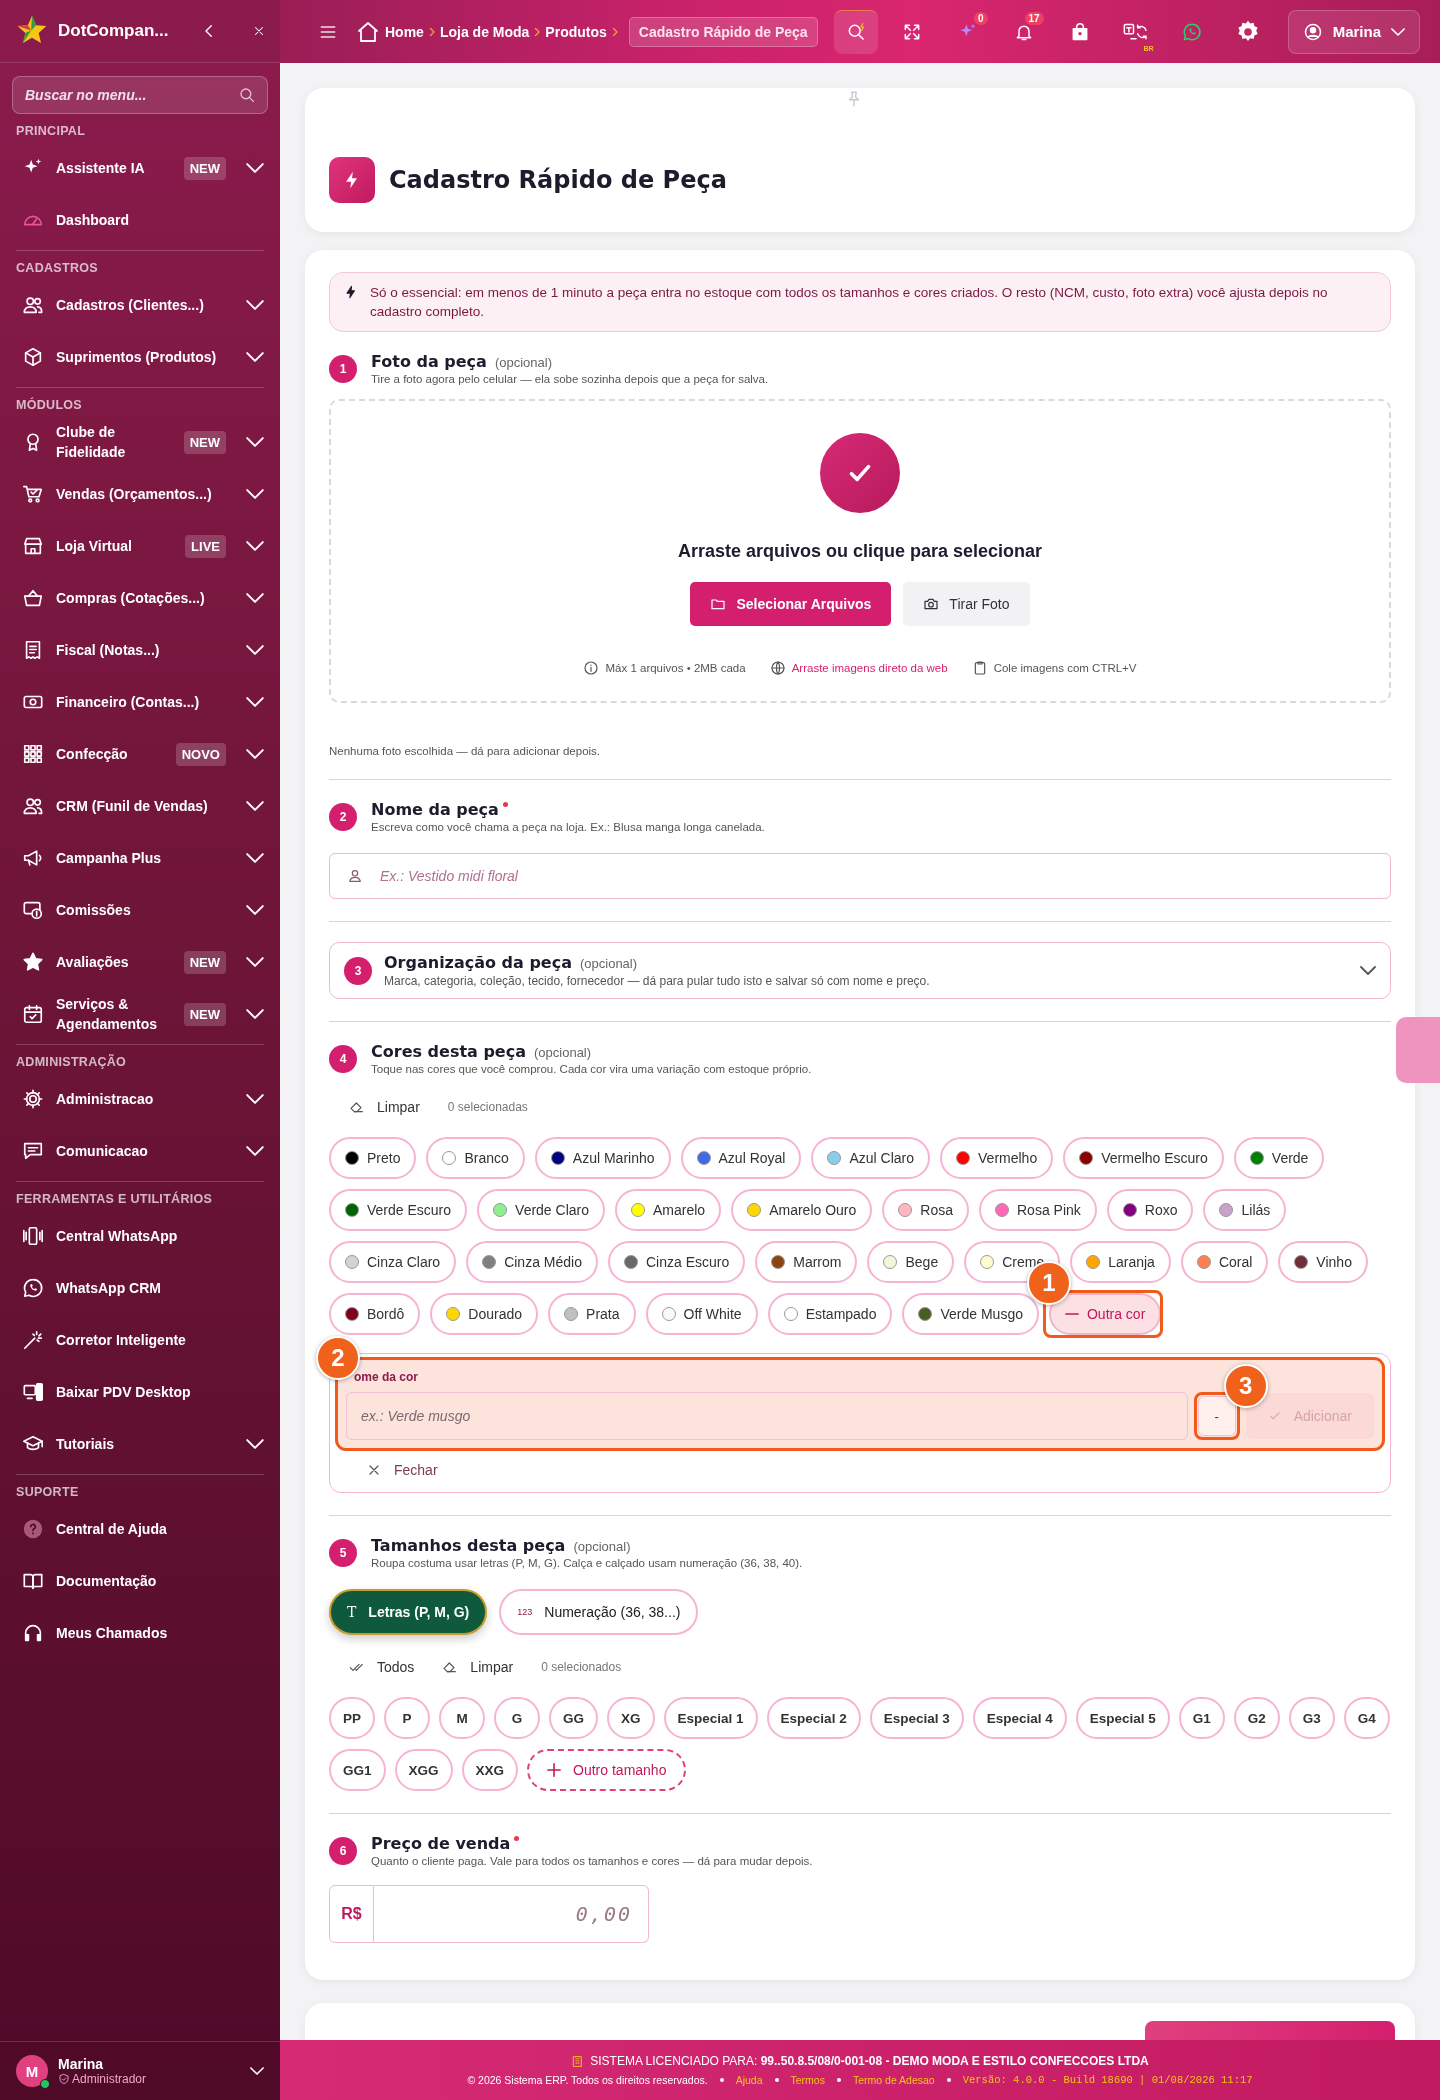 The height and width of the screenshot is (2100, 1440). Describe the element at coordinates (407, 1718) in the screenshot. I see `size-chip: P` at that location.